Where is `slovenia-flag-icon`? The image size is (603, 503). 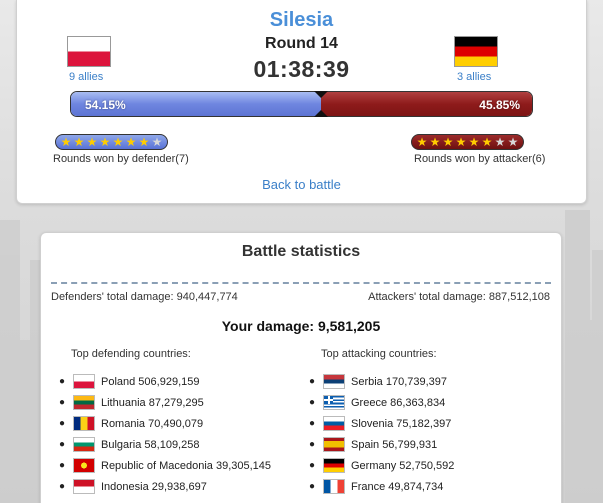 slovenia-flag-icon is located at coordinates (334, 423).